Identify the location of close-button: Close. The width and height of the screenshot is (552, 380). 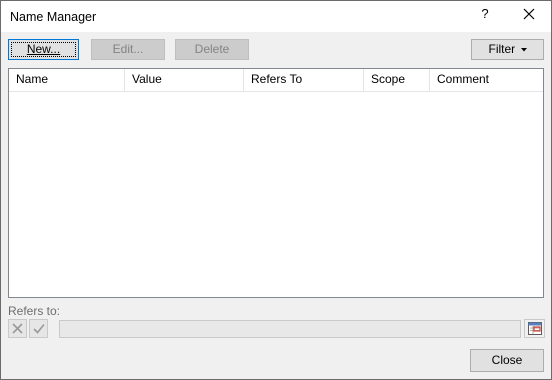
(507, 360).